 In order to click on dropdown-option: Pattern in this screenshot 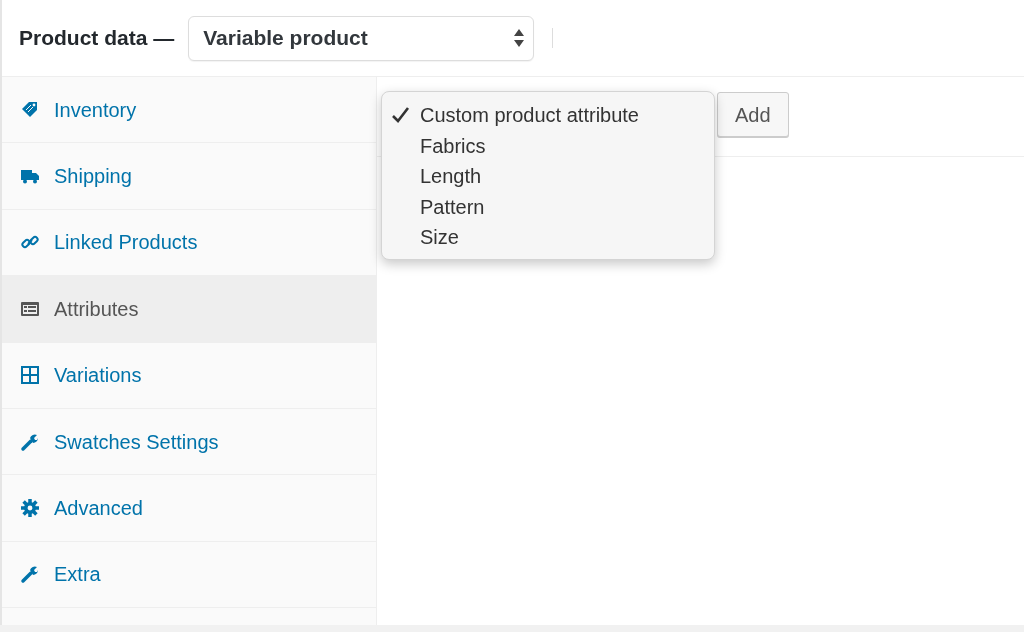, I will do `click(548, 206)`.